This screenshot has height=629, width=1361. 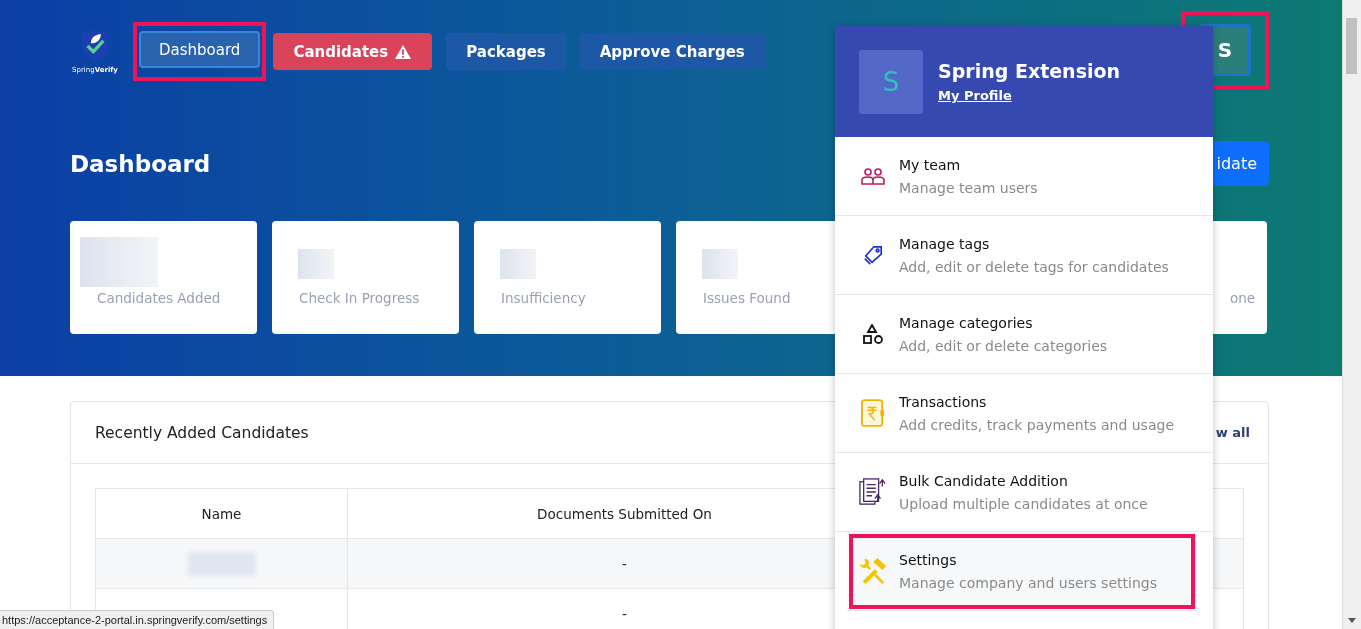 I want to click on people-icon, so click(x=873, y=176).